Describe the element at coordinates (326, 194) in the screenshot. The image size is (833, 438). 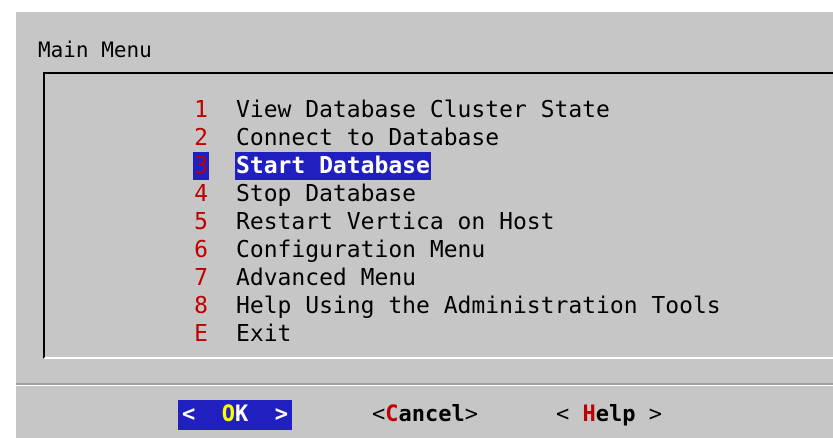
I see `menu-item-label: Stop Database` at that location.